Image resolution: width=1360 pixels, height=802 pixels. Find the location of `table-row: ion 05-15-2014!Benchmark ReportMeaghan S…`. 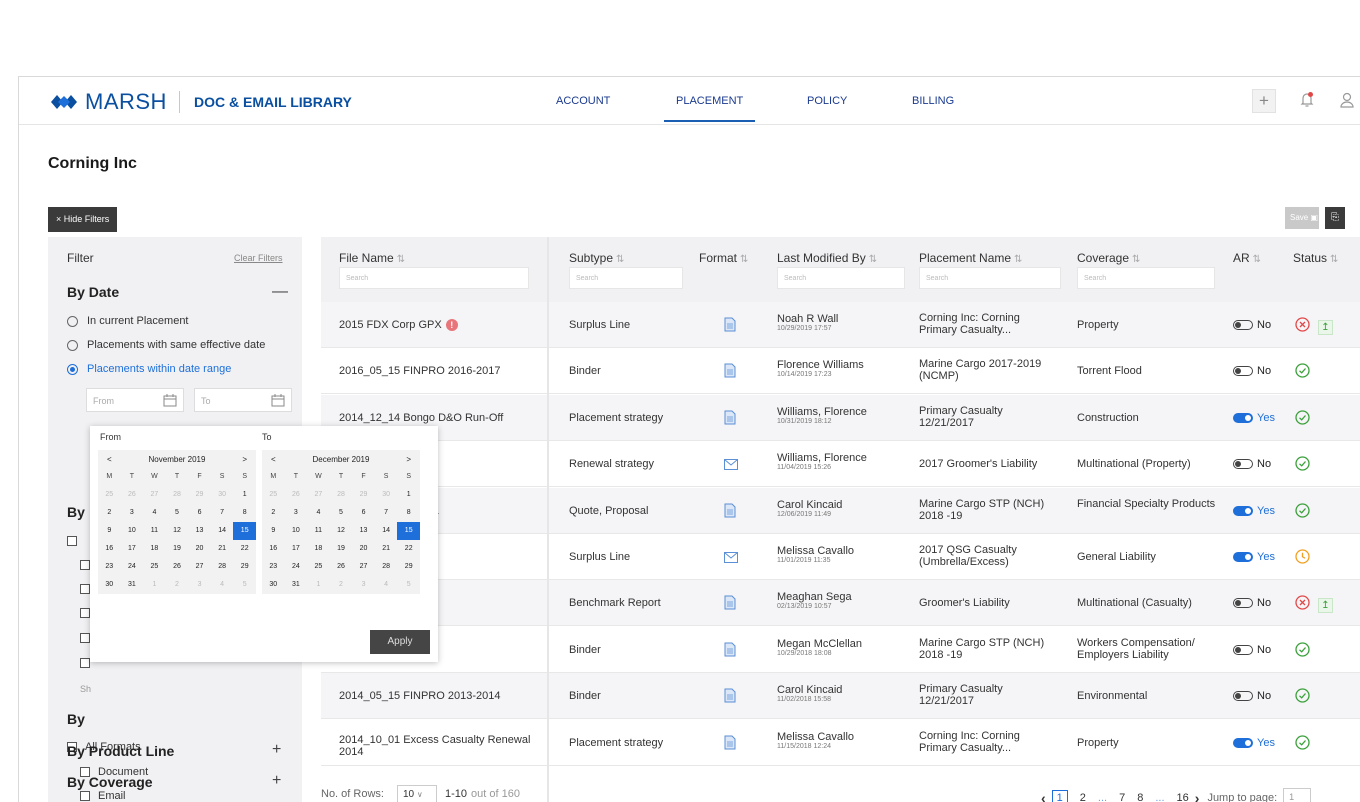

table-row: ion 05-15-2014!Benchmark ReportMeaghan S… is located at coordinates (840, 603).